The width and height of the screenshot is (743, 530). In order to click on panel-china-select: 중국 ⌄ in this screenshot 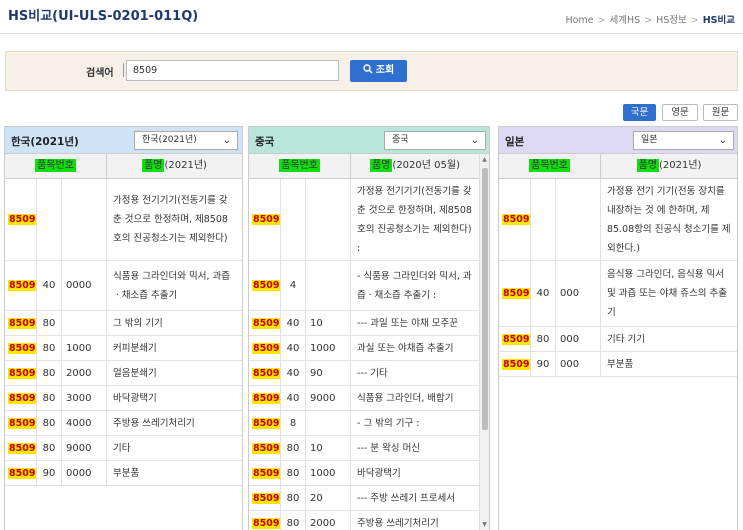, I will do `click(435, 140)`.